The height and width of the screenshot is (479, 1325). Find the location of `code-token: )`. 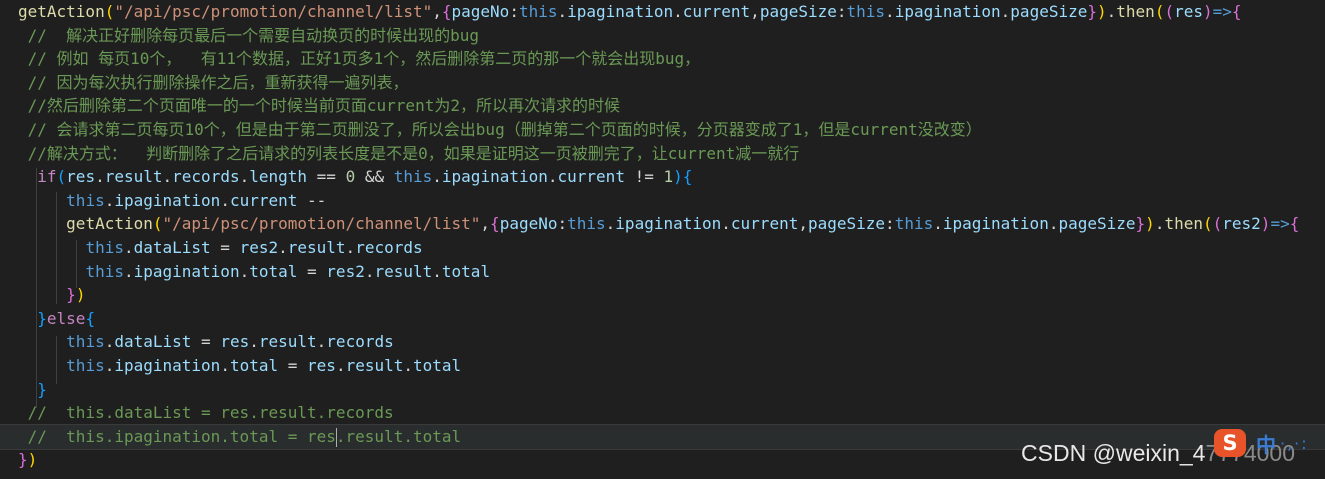

code-token: ) is located at coordinates (80, 295).